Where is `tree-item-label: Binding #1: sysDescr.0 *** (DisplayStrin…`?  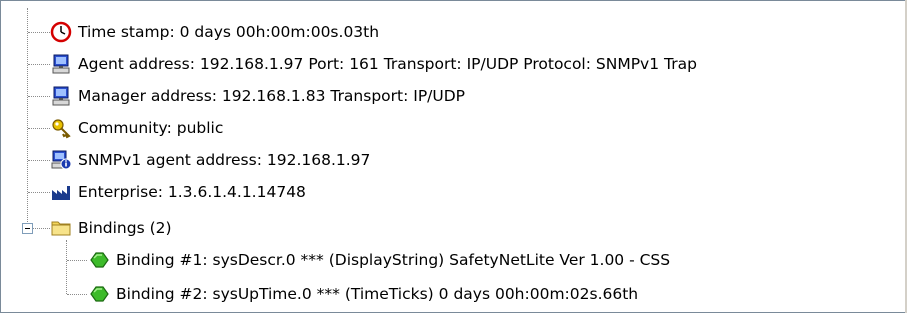
tree-item-label: Binding #1: sysDescr.0 *** (DisplayStrin… is located at coordinates (393, 260).